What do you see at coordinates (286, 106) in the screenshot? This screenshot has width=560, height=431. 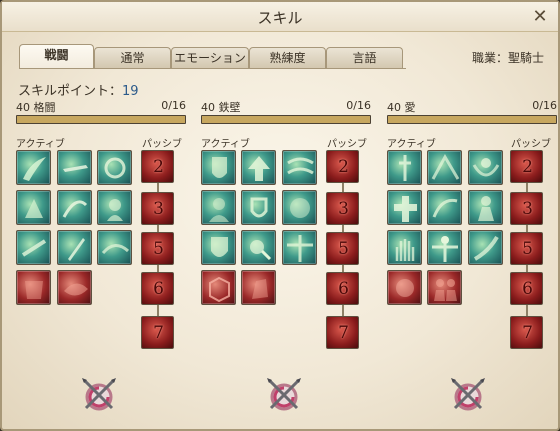 I see `tree-header: 40 鉄壁 0/16` at bounding box center [286, 106].